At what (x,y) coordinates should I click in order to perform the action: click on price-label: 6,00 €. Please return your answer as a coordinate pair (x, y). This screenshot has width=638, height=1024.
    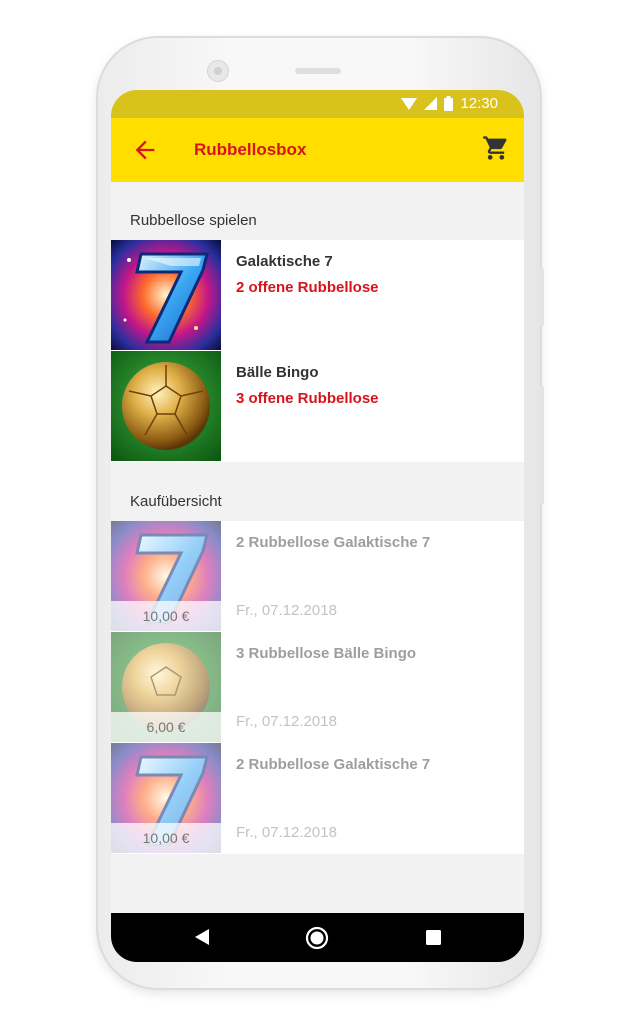
    Looking at the image, I should click on (166, 727).